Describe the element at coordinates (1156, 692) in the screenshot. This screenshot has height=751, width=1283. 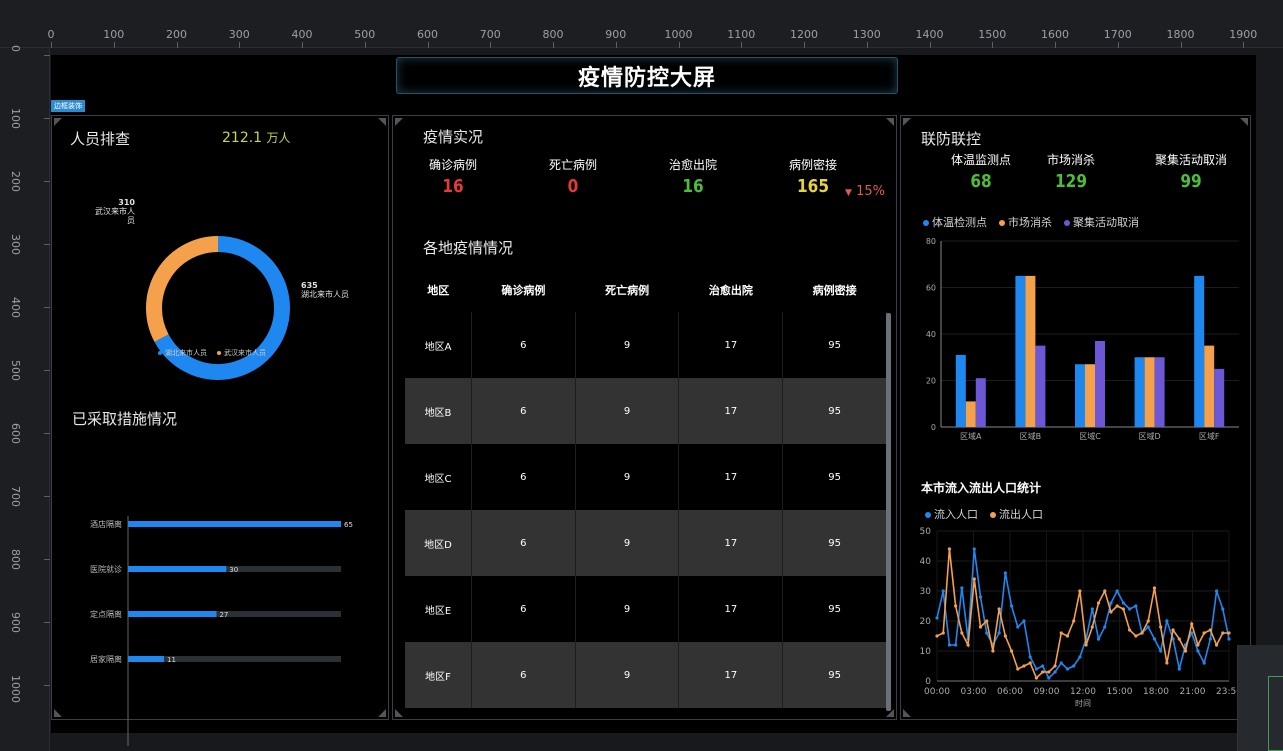
I see `line-x-tick: 18:00` at that location.